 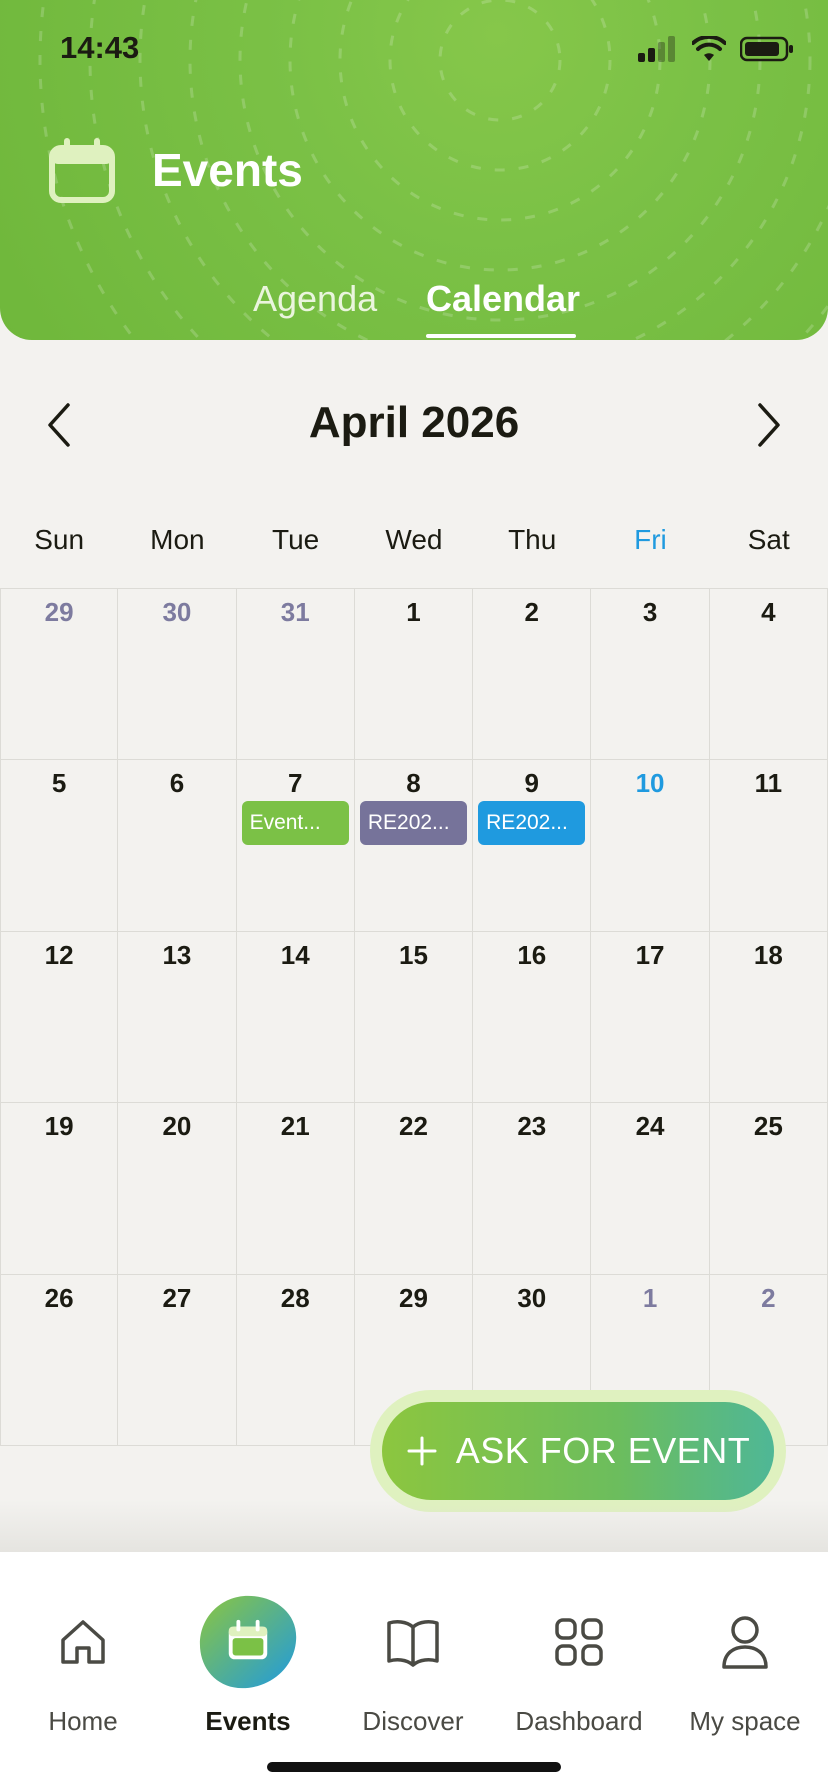 What do you see at coordinates (532, 954) in the screenshot?
I see `calendar-day-number: 16` at bounding box center [532, 954].